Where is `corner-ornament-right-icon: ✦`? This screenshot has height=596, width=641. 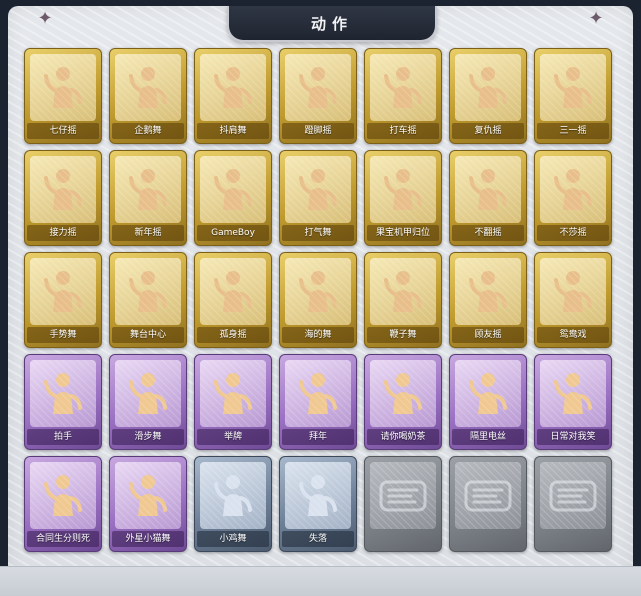 corner-ornament-right-icon: ✦ is located at coordinates (596, 18).